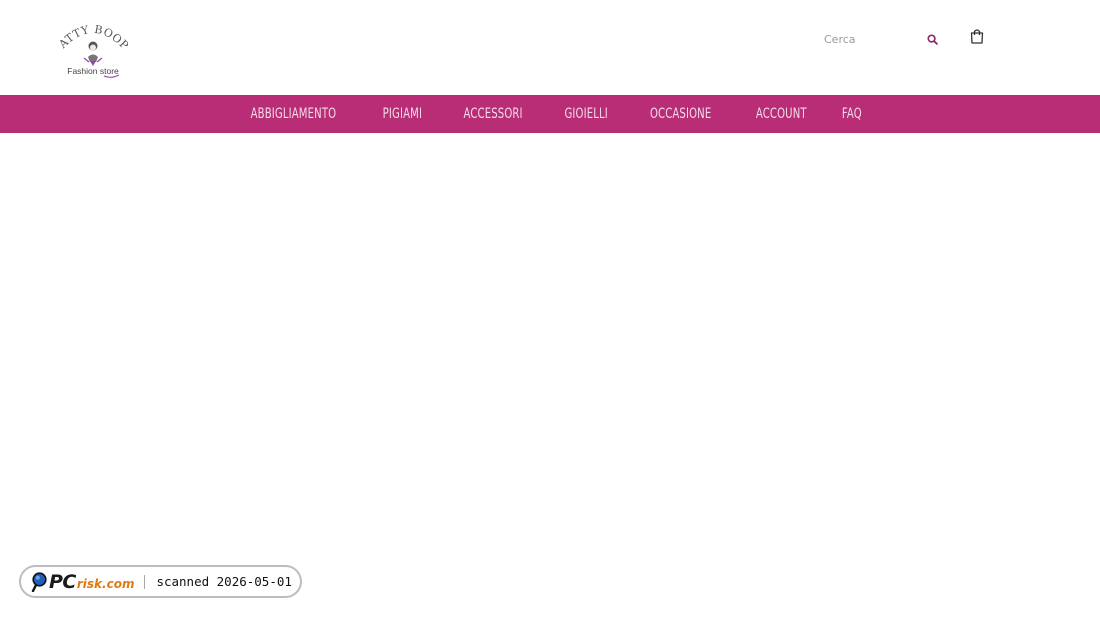 This screenshot has height=619, width=1100. I want to click on logo-bottom-text: Fashion store, so click(93, 71).